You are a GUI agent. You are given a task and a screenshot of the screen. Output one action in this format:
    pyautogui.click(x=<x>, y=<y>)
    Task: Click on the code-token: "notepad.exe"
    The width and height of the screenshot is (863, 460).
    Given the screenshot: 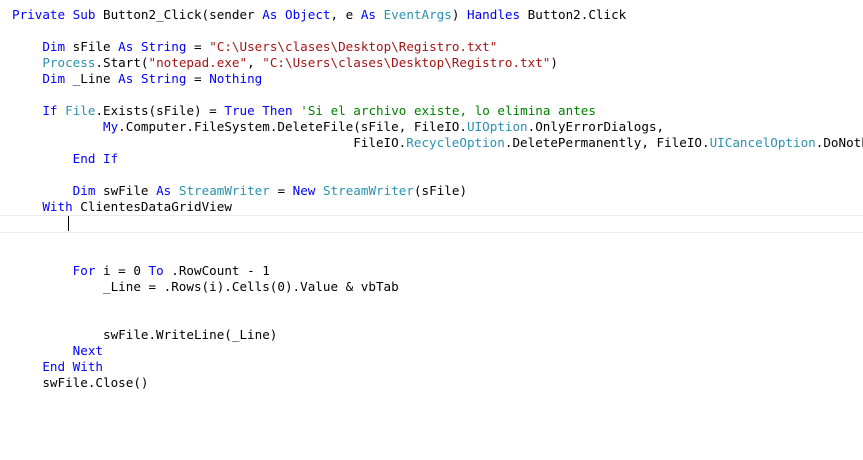 What is the action you would take?
    pyautogui.click(x=198, y=62)
    